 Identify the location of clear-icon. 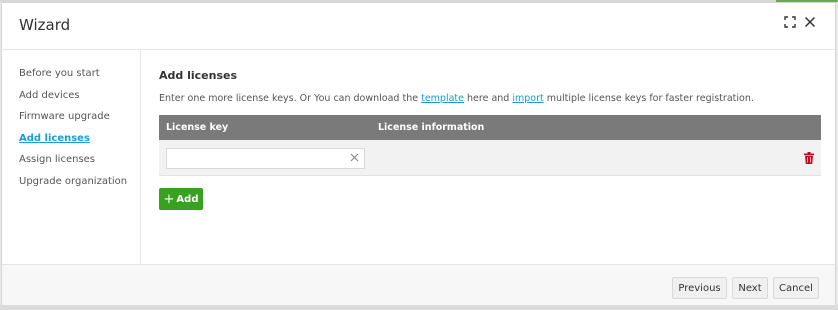
(354, 157).